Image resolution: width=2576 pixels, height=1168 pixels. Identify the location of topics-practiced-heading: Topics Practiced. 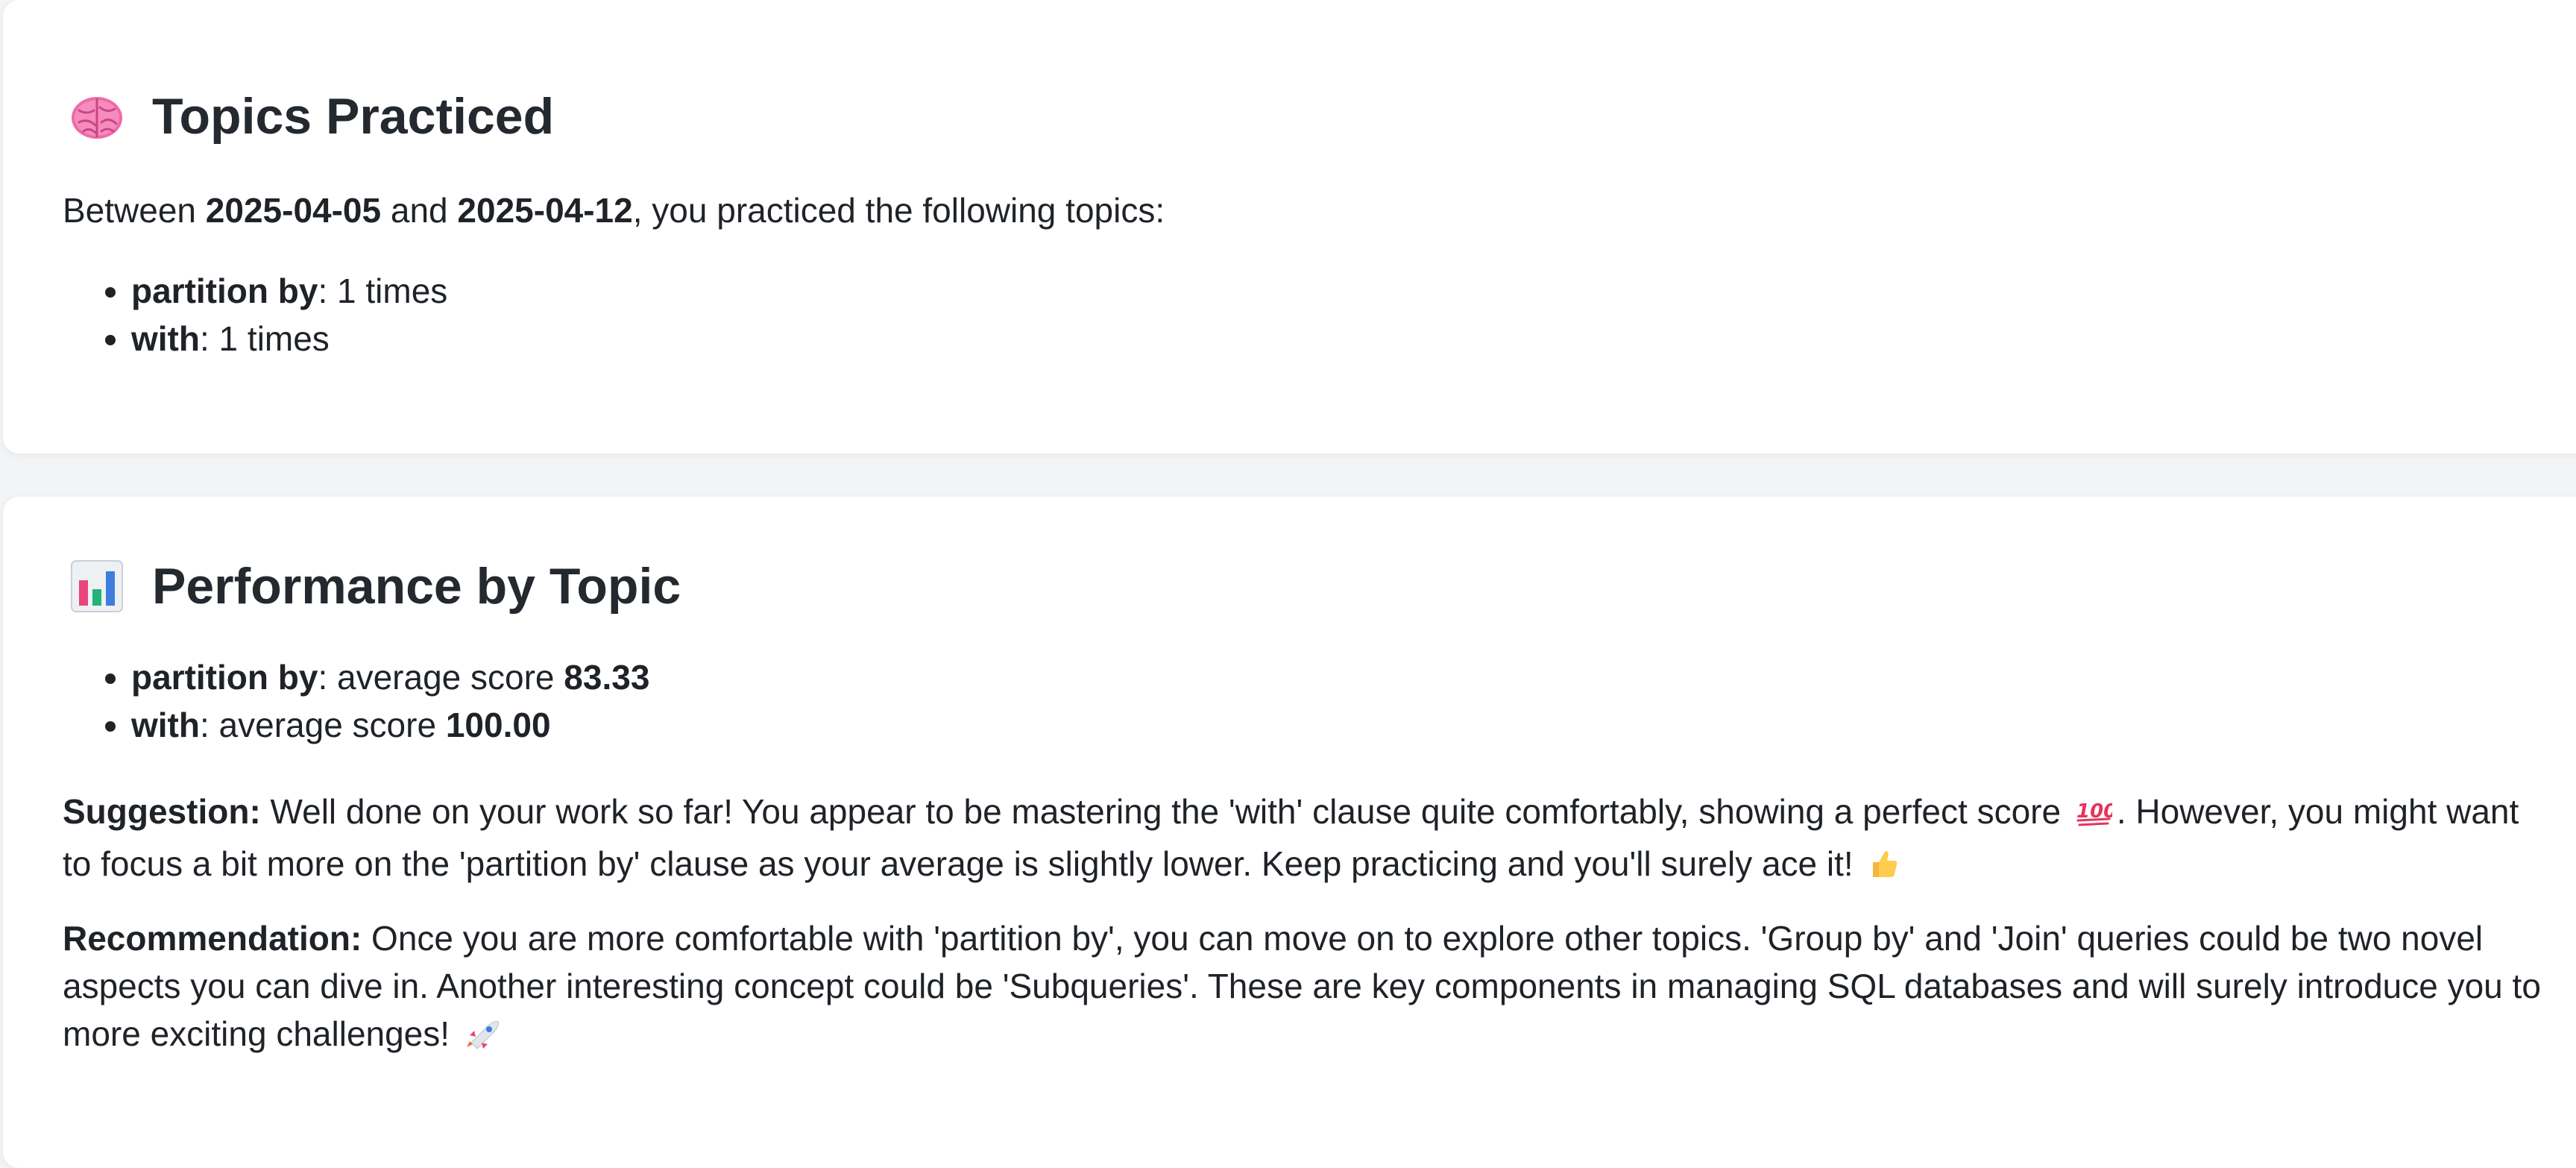
(311, 117).